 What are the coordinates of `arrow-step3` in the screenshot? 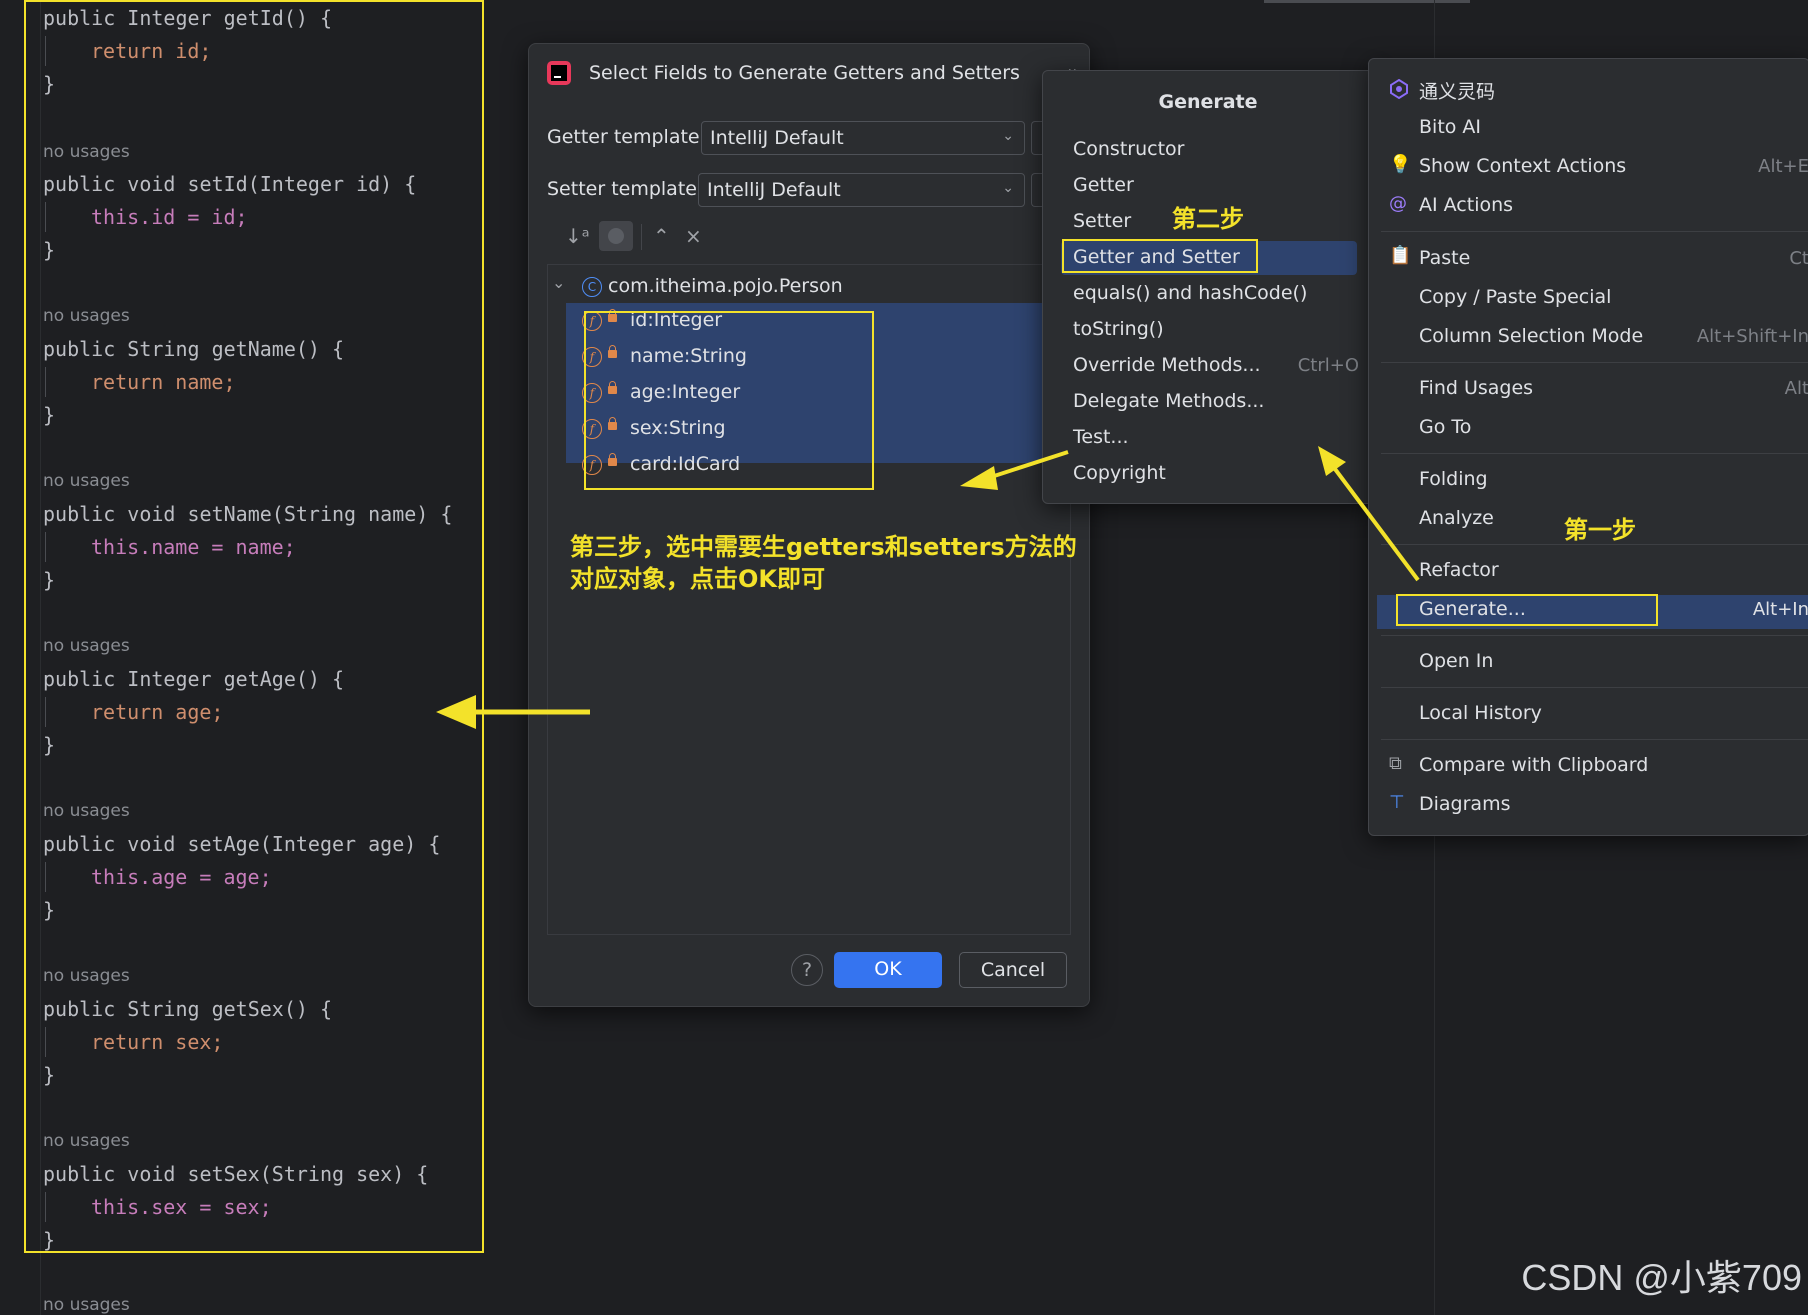 It's located at (513, 712).